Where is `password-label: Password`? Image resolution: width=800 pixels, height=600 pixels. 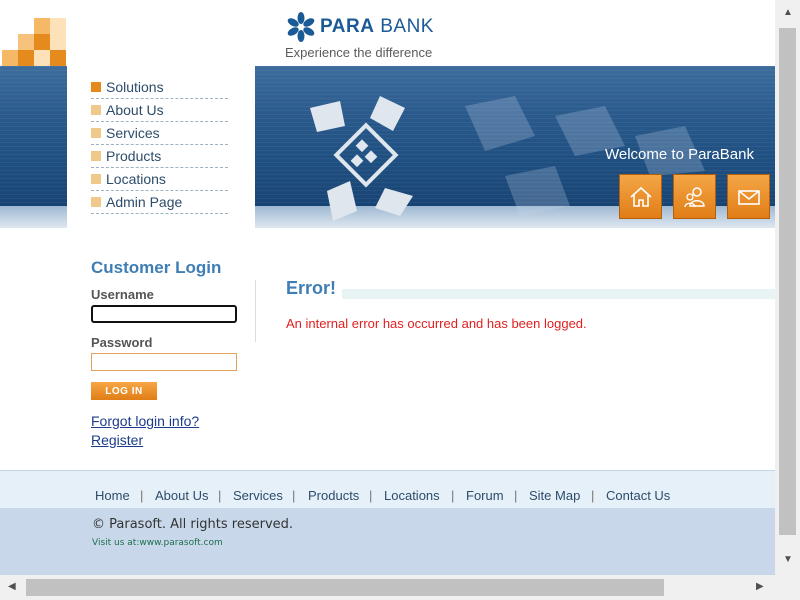
password-label: Password is located at coordinates (122, 342).